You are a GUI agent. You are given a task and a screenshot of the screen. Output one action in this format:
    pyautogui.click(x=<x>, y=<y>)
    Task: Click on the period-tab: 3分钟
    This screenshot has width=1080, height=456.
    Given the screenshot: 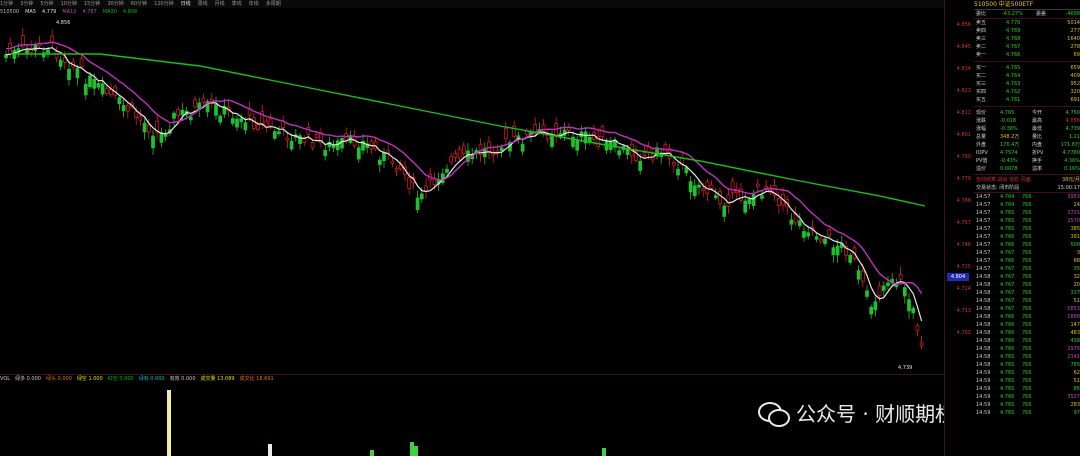 What is the action you would take?
    pyautogui.click(x=26, y=4)
    